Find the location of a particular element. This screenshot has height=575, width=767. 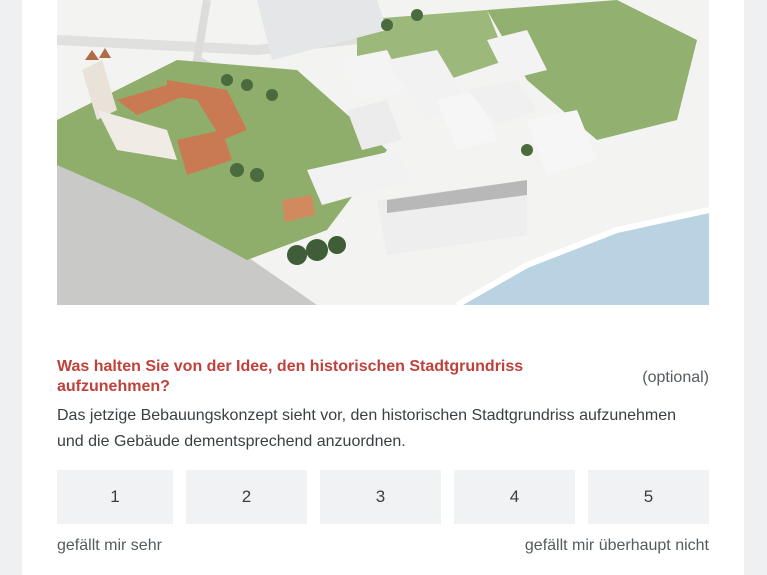

rating-scale: 1 2 3 4 5 is located at coordinates (383, 497).